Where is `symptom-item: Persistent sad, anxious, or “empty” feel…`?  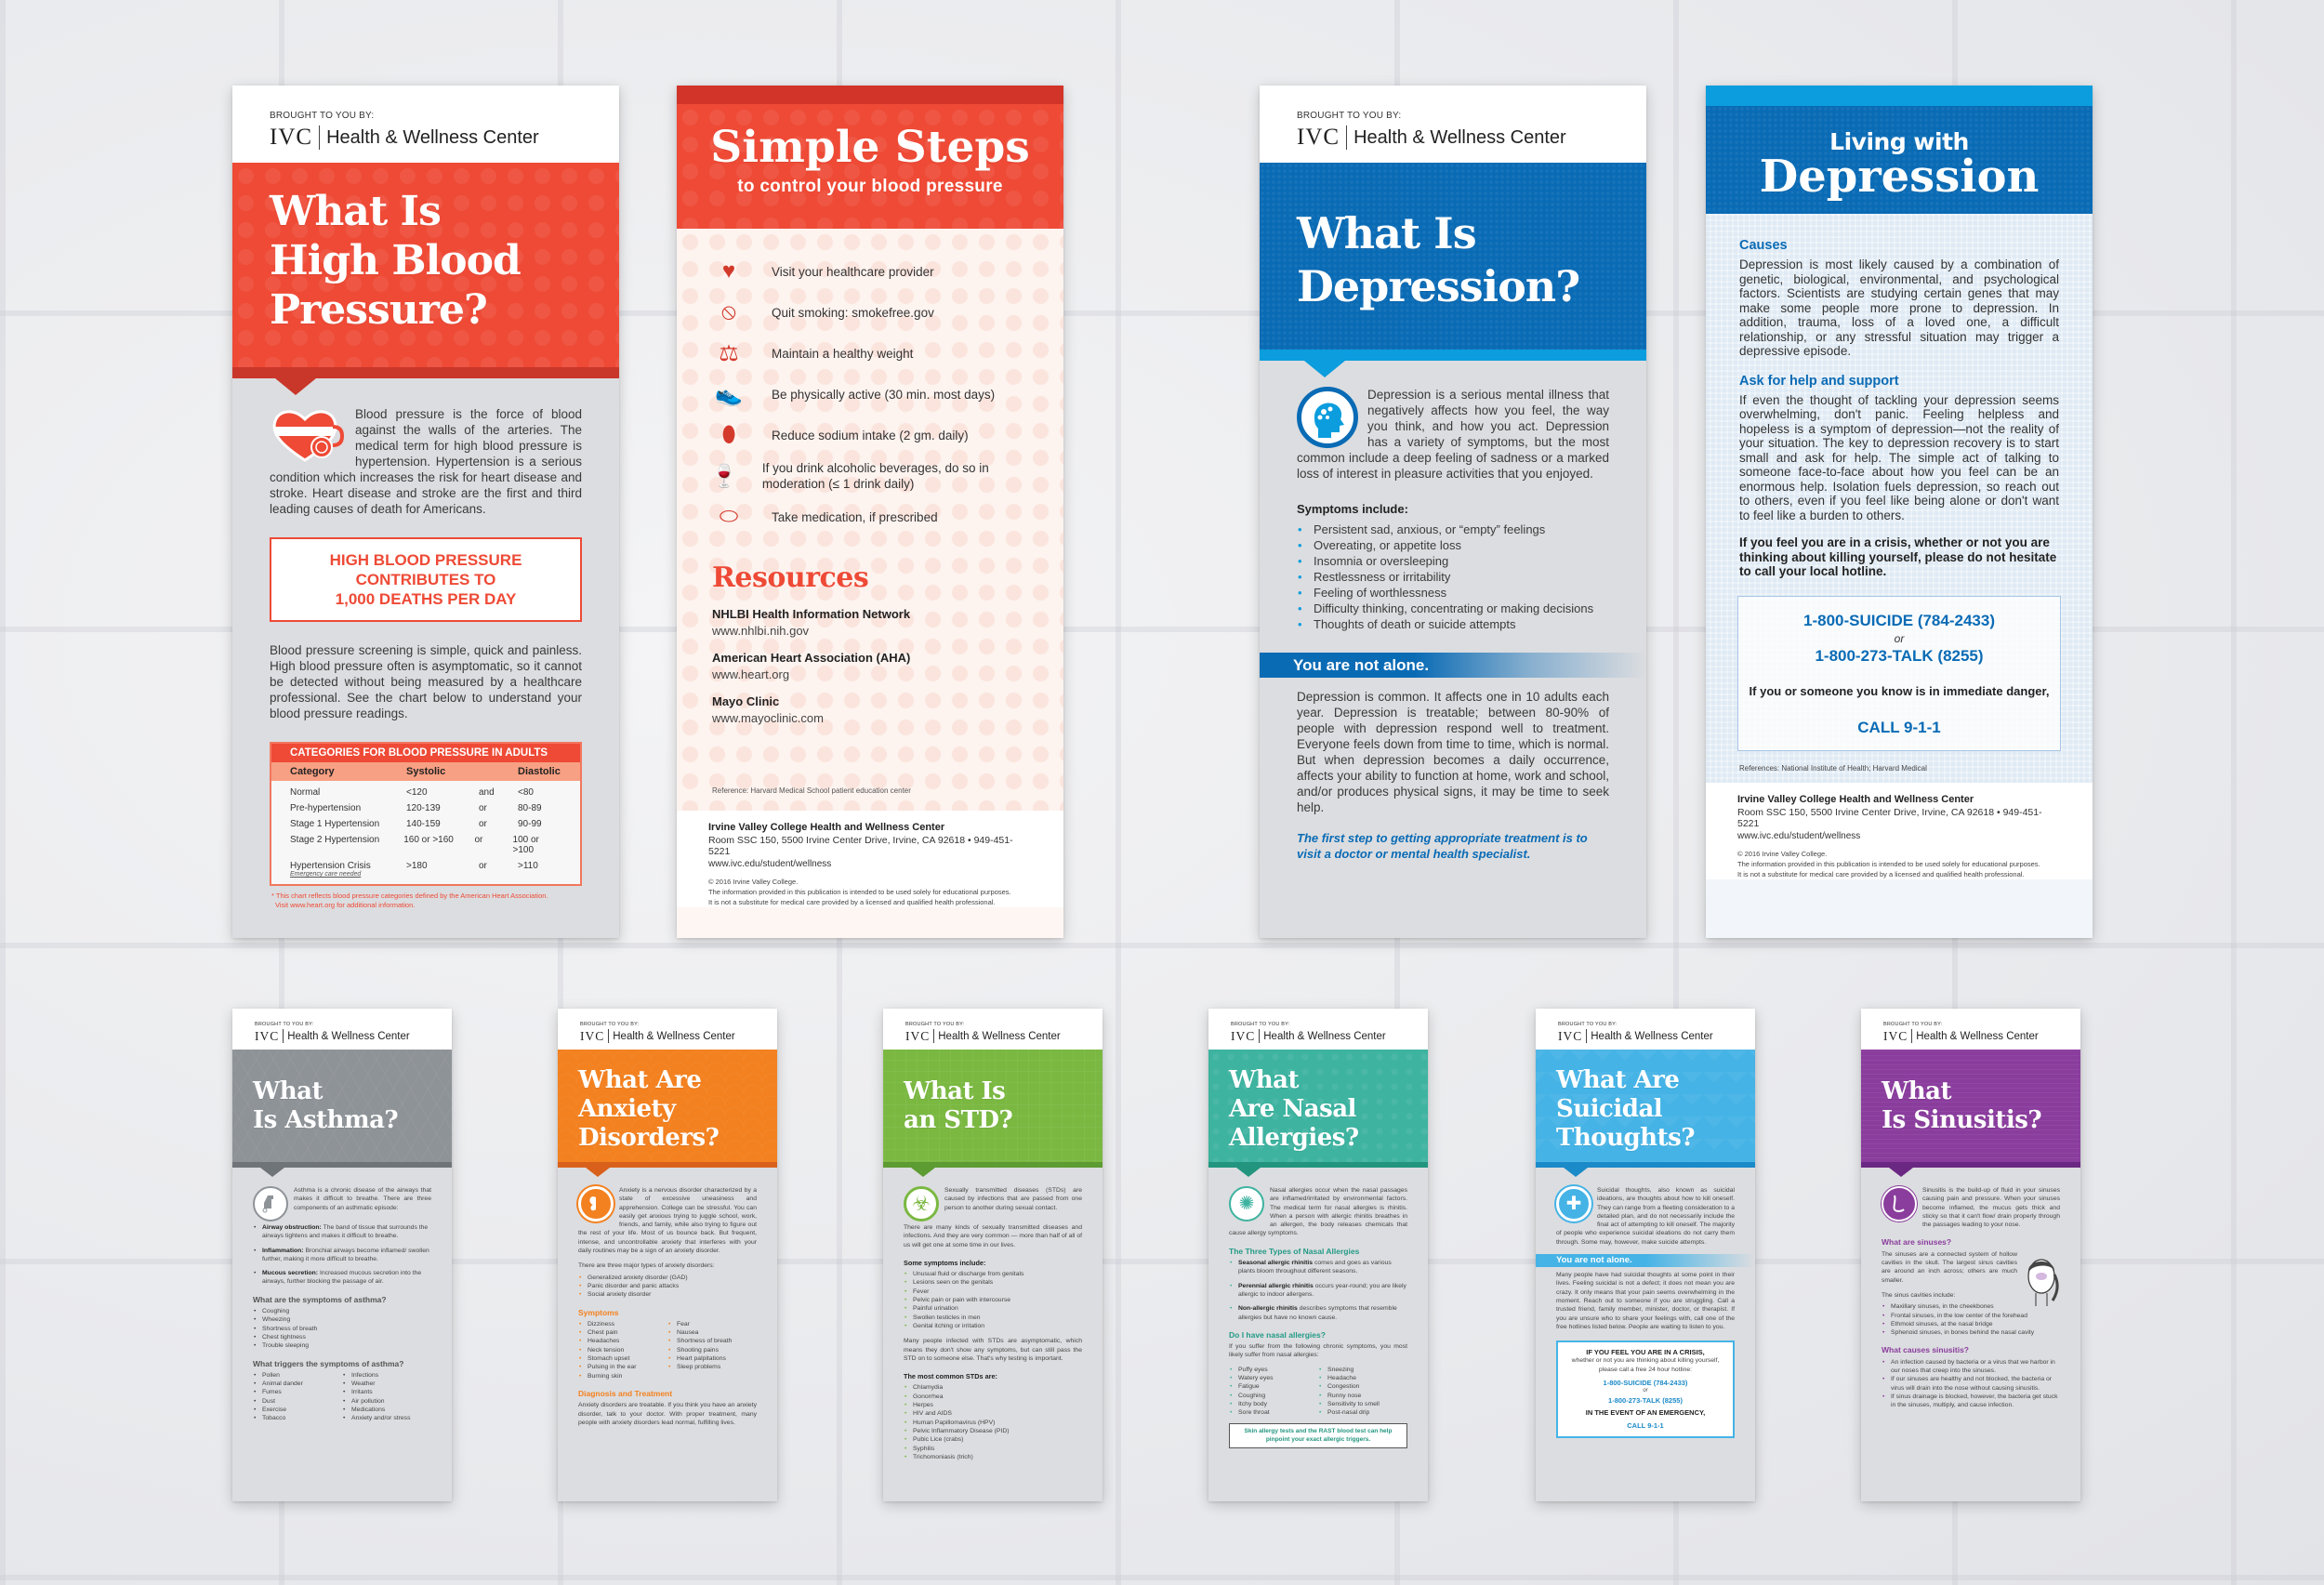
symptom-item: Persistent sad, anxious, or “empty” feel… is located at coordinates (1453, 529).